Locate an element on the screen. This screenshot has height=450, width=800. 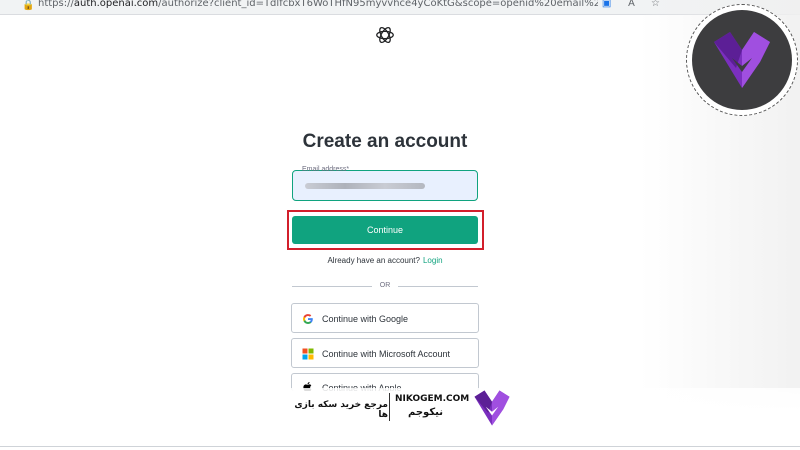
brand-badge is located at coordinates (742, 60).